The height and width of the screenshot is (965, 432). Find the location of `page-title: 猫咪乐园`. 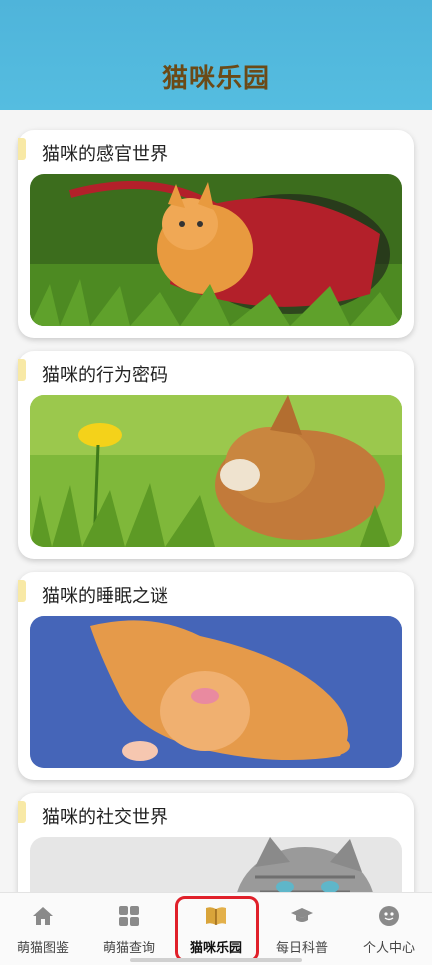

page-title: 猫咪乐园 is located at coordinates (215, 79).